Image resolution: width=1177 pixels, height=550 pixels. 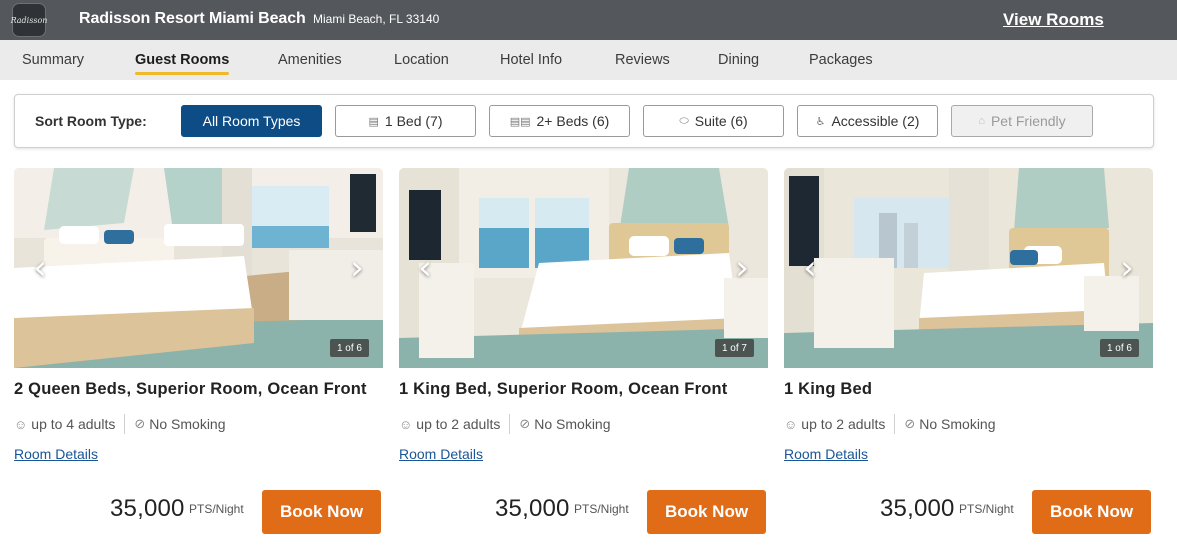 I want to click on filter-label: All Room Types, so click(x=251, y=121).